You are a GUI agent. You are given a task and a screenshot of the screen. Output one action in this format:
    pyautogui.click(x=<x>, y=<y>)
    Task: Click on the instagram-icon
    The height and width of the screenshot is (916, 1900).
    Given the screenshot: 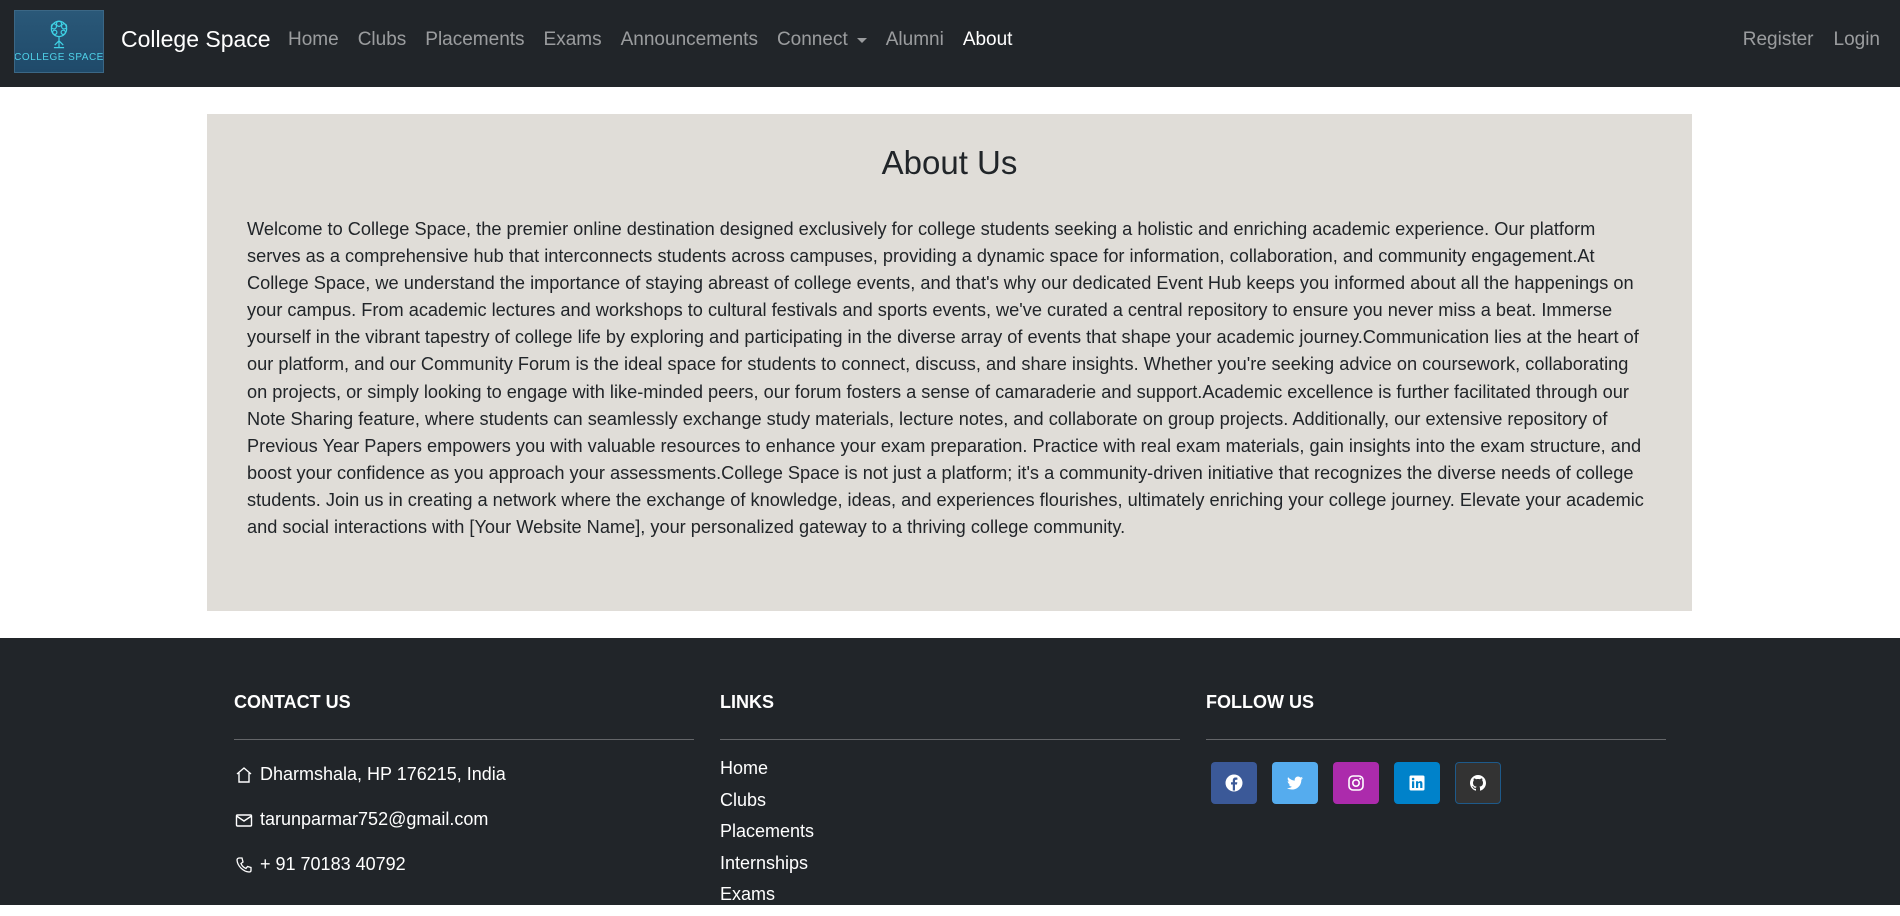 What is the action you would take?
    pyautogui.click(x=1356, y=783)
    